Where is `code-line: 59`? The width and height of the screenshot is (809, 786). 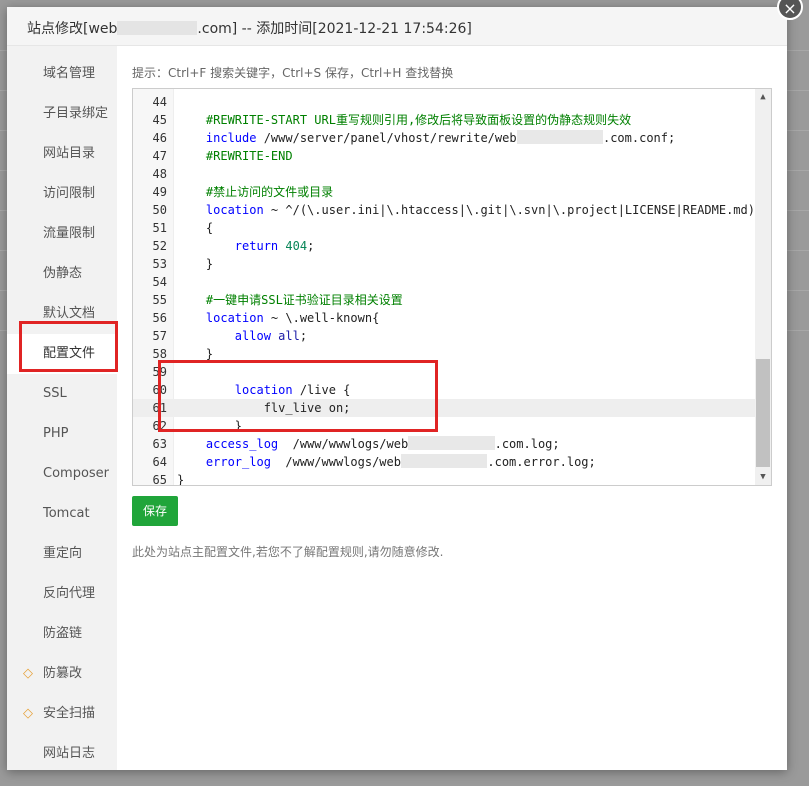
code-line: 59 is located at coordinates (444, 372).